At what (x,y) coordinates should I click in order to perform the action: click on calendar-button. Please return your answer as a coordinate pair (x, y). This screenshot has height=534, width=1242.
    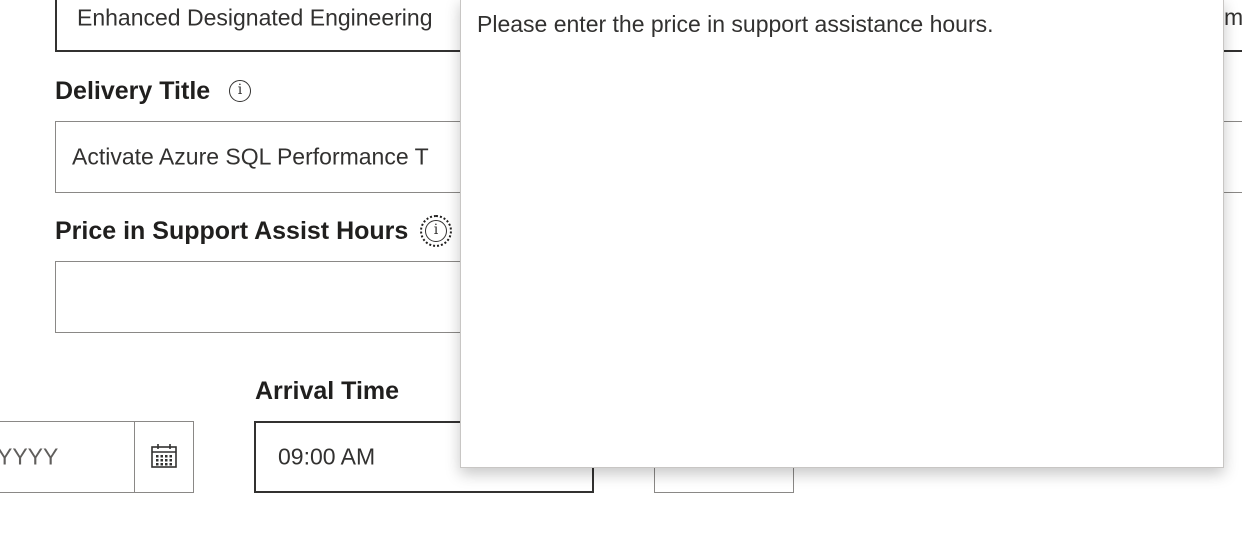
    Looking at the image, I should click on (164, 457).